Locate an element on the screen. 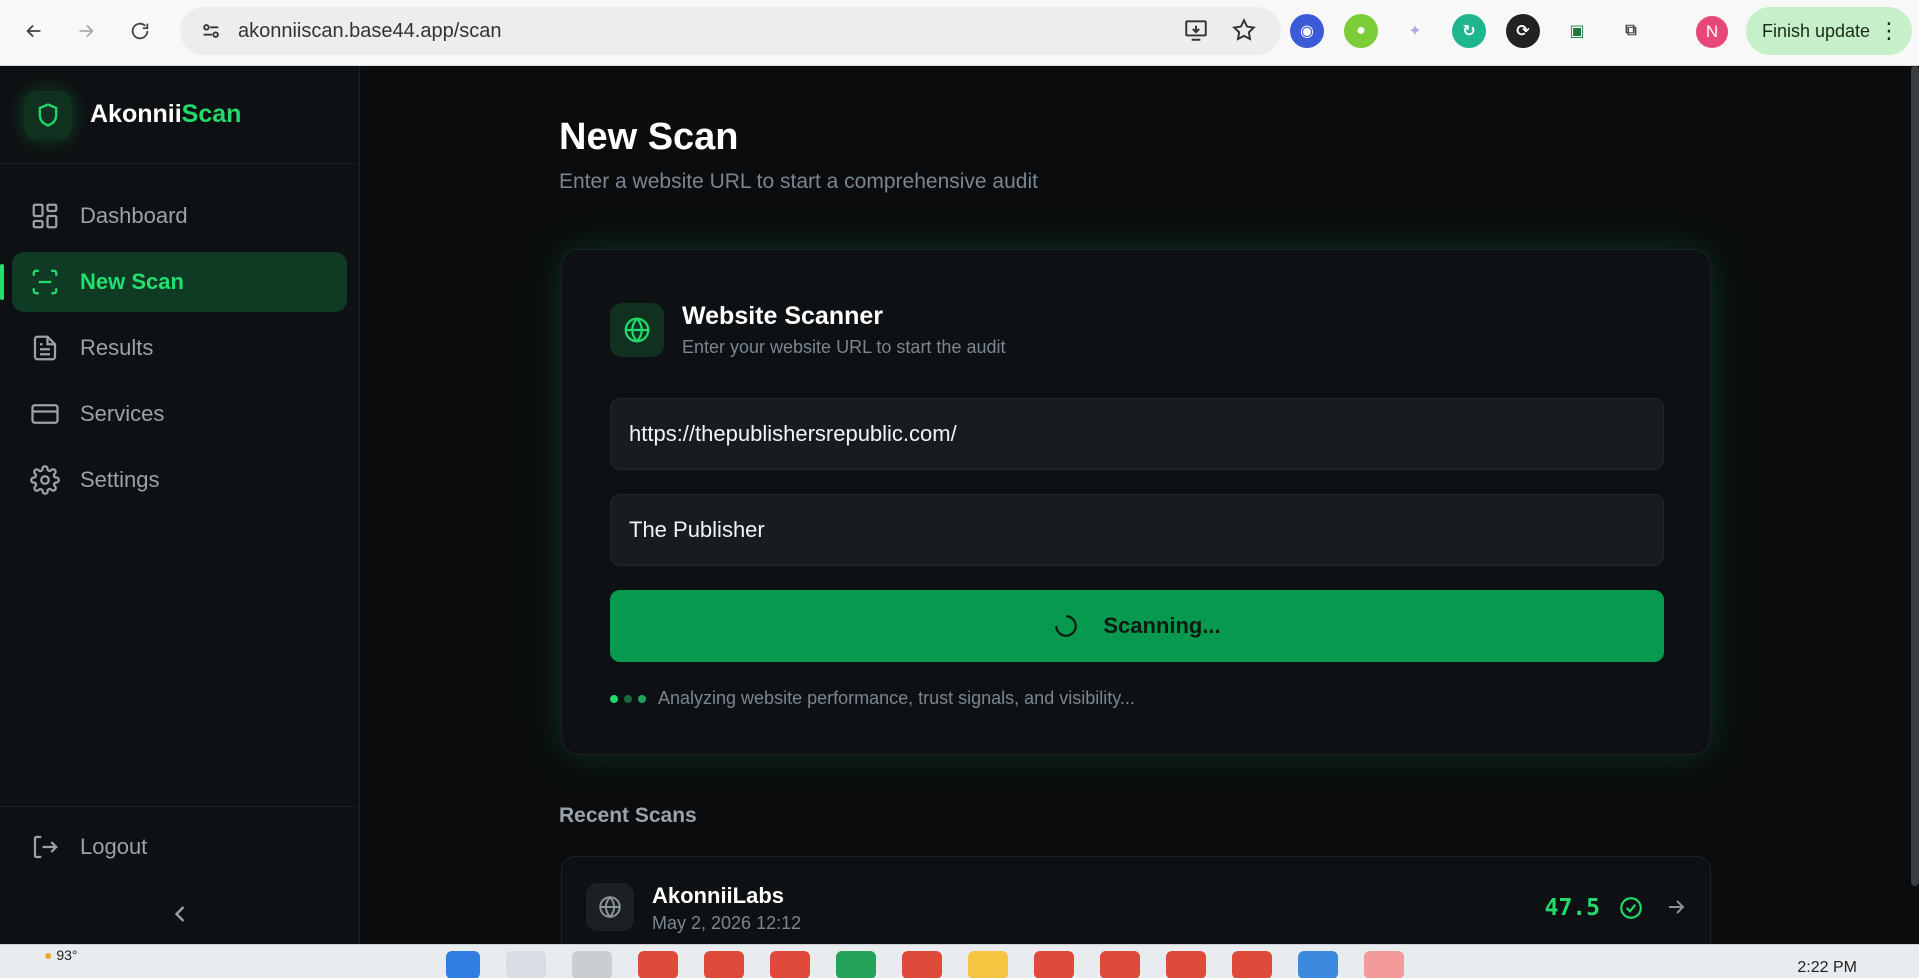 The image size is (1919, 978). os-taskbar: ● 93° 2:22 PM is located at coordinates (959, 961).